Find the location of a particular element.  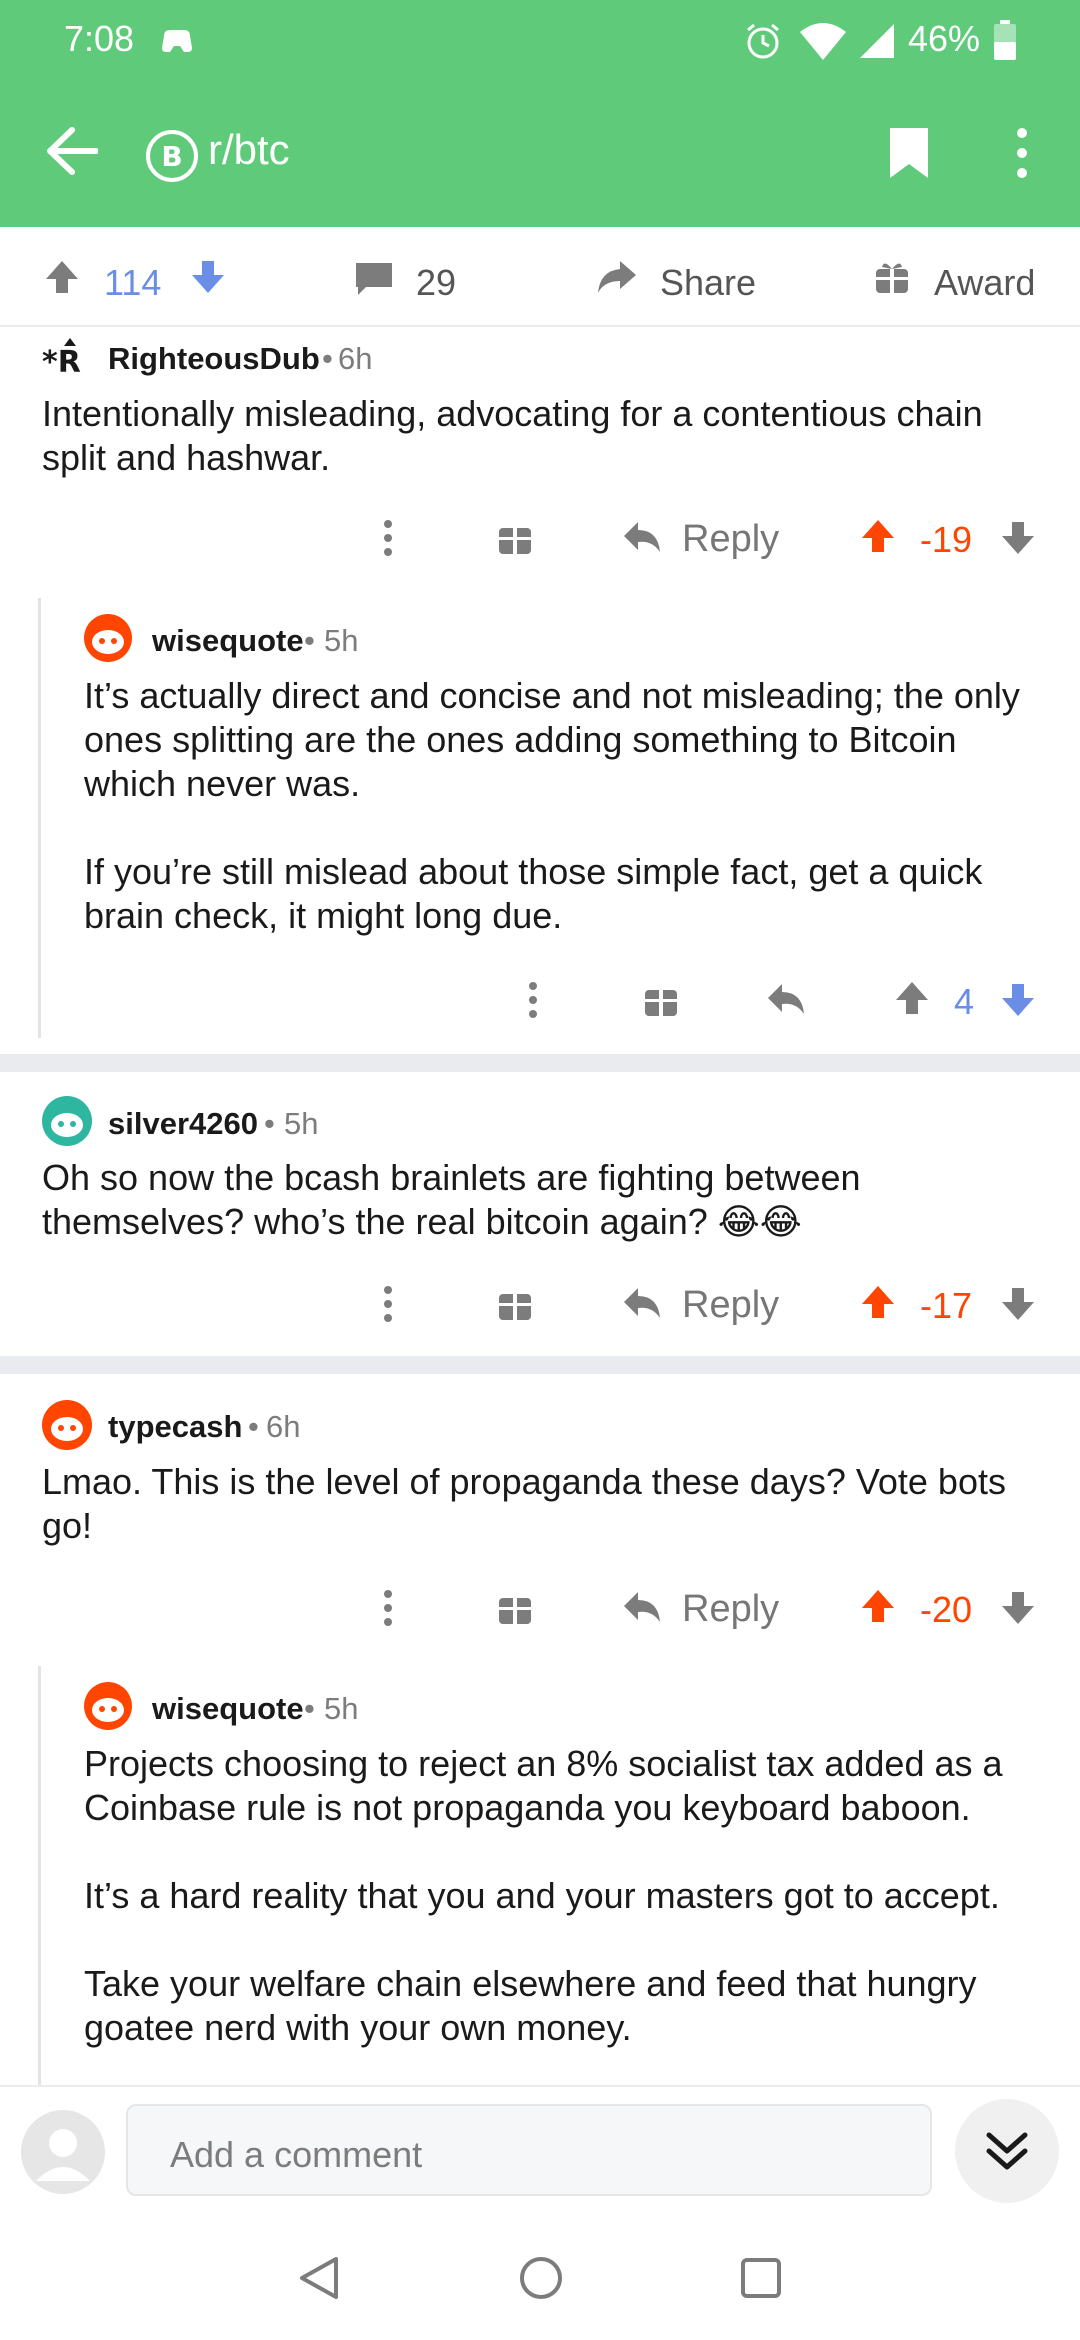

subreddit-title: r/btc is located at coordinates (249, 150).